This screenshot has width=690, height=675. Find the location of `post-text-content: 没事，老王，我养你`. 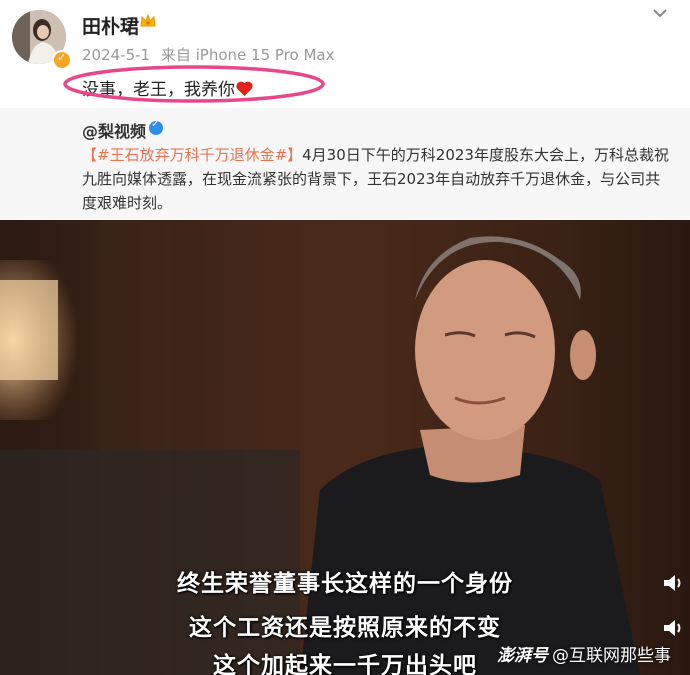

post-text-content: 没事，老王，我养你 is located at coordinates (158, 90).